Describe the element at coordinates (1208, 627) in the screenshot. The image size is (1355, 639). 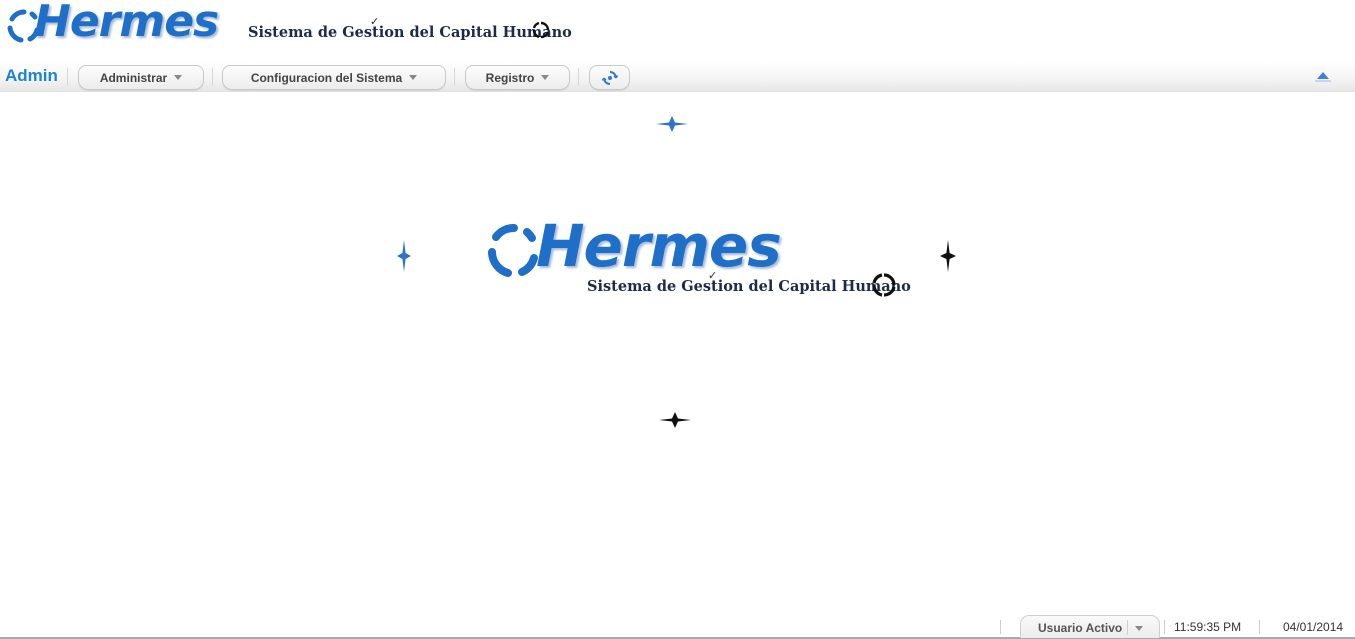
I see `status-time: 11:59:35 PM` at that location.